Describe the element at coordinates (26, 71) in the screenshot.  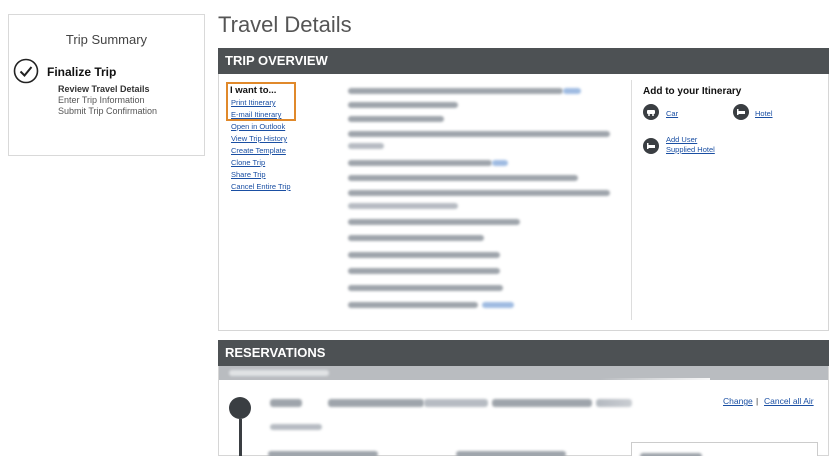
I see `check-circle-icon` at that location.